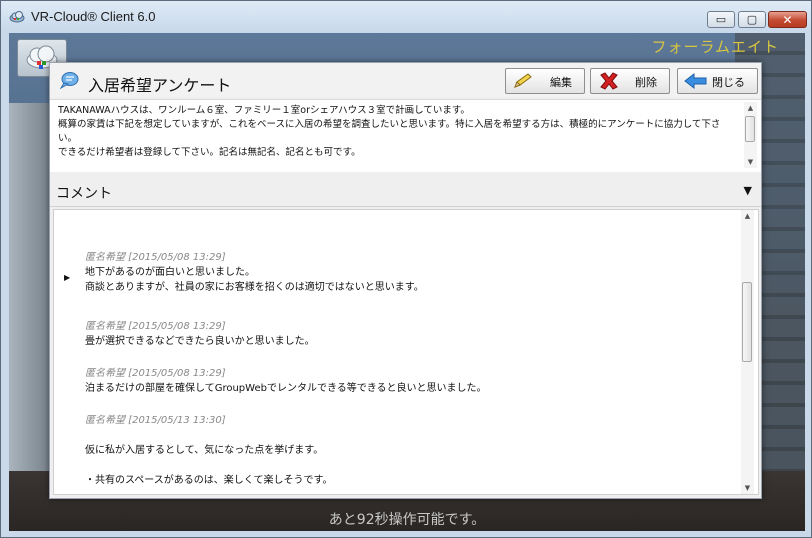 This screenshot has width=812, height=538. I want to click on description-scrollbar: ▲ ▼, so click(750, 135).